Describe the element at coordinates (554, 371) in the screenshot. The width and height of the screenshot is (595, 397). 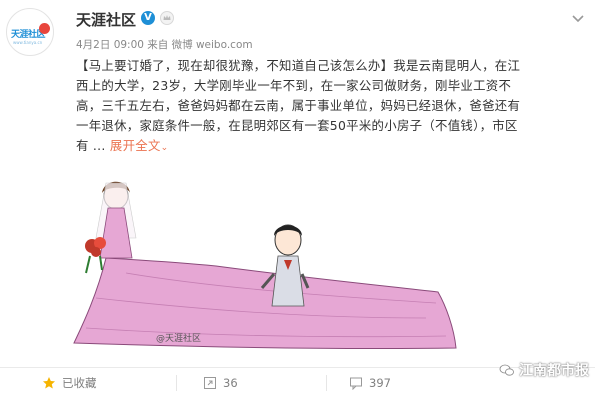
I see `source-name: 江南都市报` at that location.